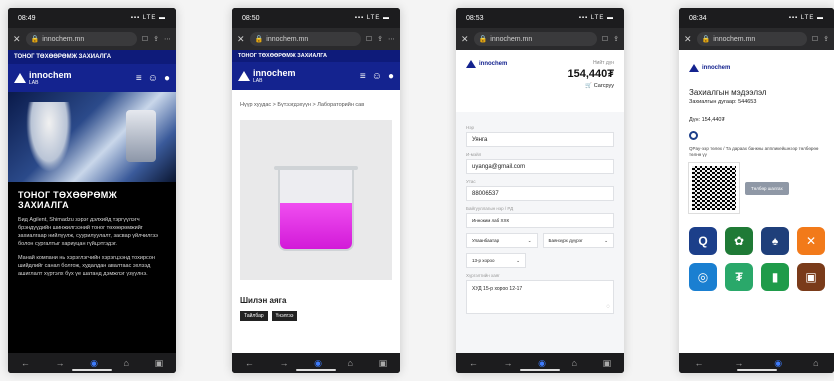 The image size is (834, 381). I want to click on city-select: Улаанбаатар ⌄, so click(502, 240).